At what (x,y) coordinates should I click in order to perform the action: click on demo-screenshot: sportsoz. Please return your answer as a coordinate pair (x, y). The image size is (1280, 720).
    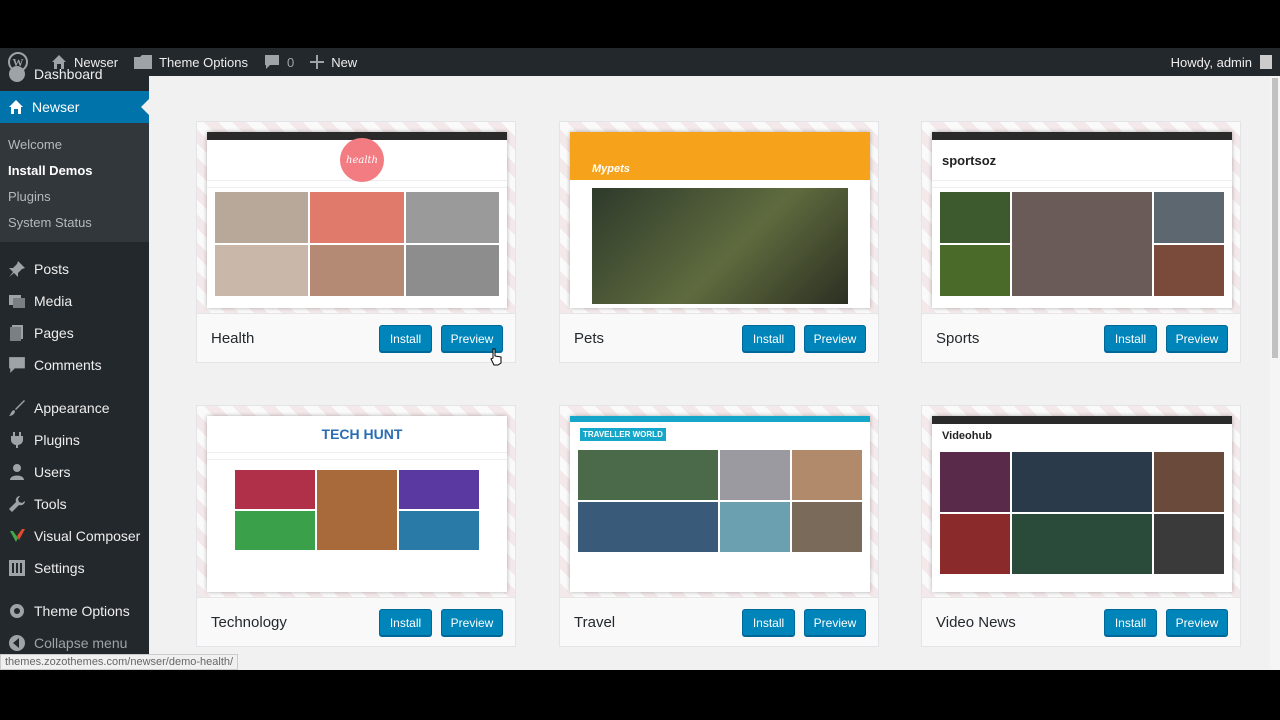
    Looking at the image, I should click on (1082, 220).